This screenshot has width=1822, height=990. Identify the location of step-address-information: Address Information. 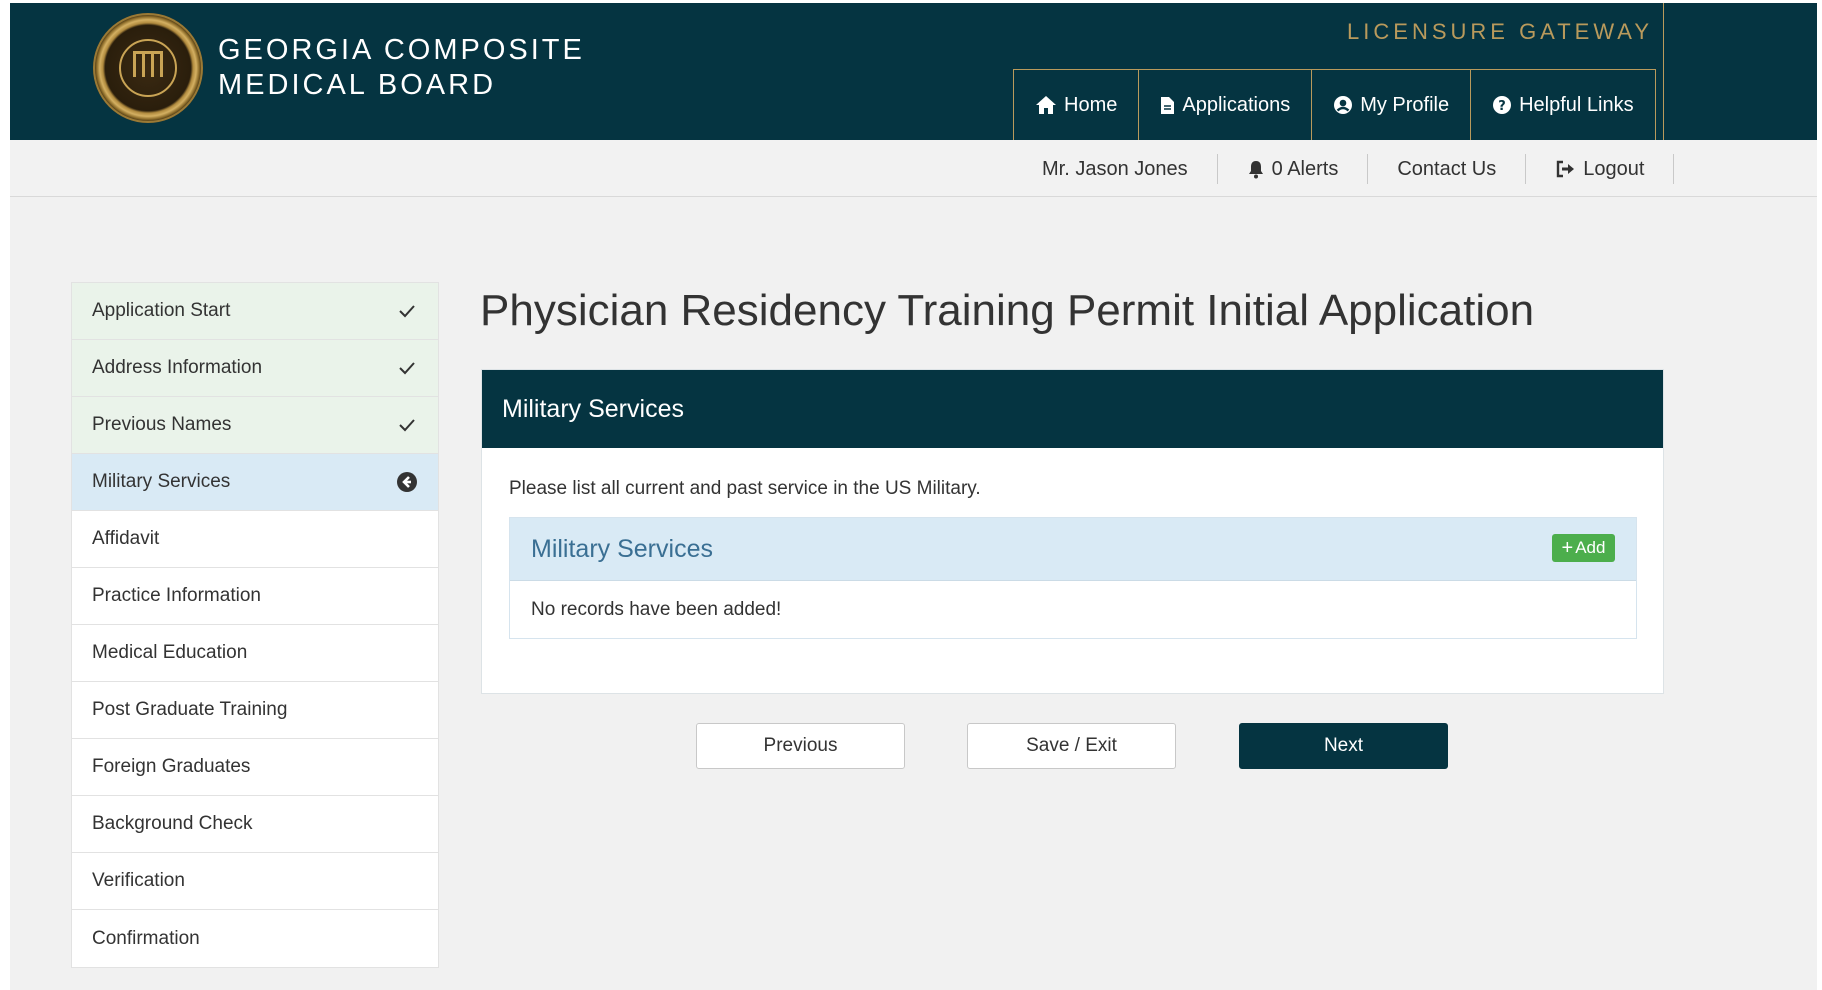
(255, 368).